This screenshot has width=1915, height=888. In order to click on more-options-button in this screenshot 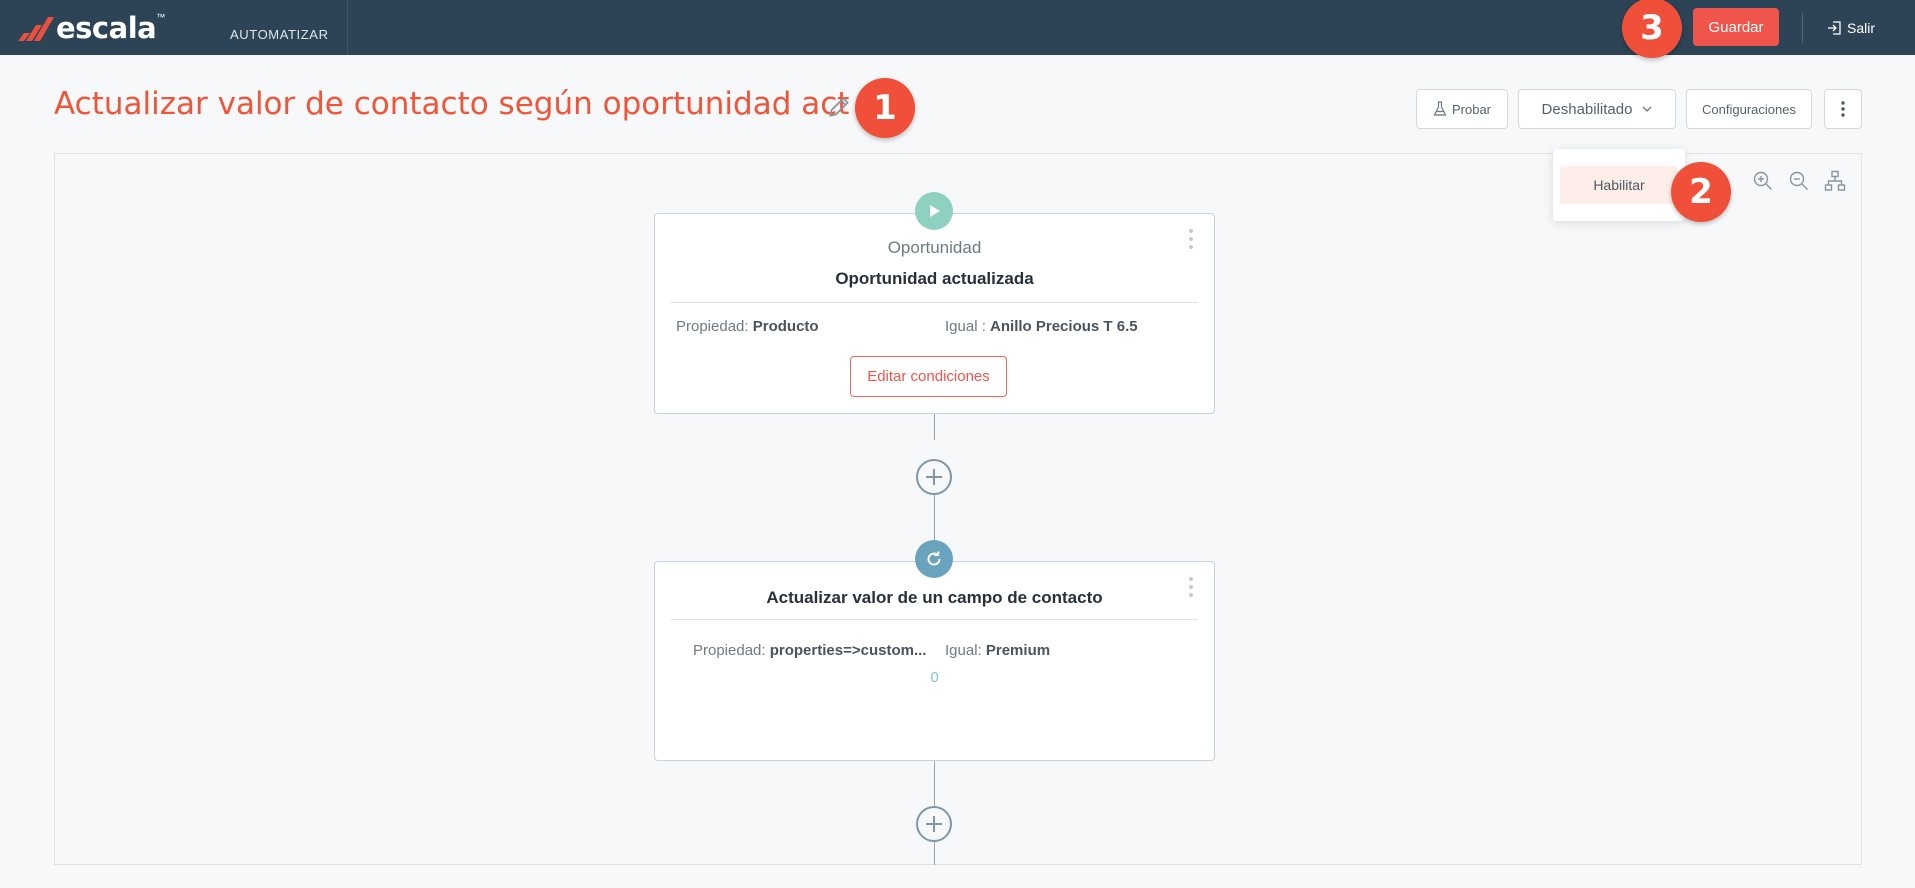, I will do `click(1843, 109)`.